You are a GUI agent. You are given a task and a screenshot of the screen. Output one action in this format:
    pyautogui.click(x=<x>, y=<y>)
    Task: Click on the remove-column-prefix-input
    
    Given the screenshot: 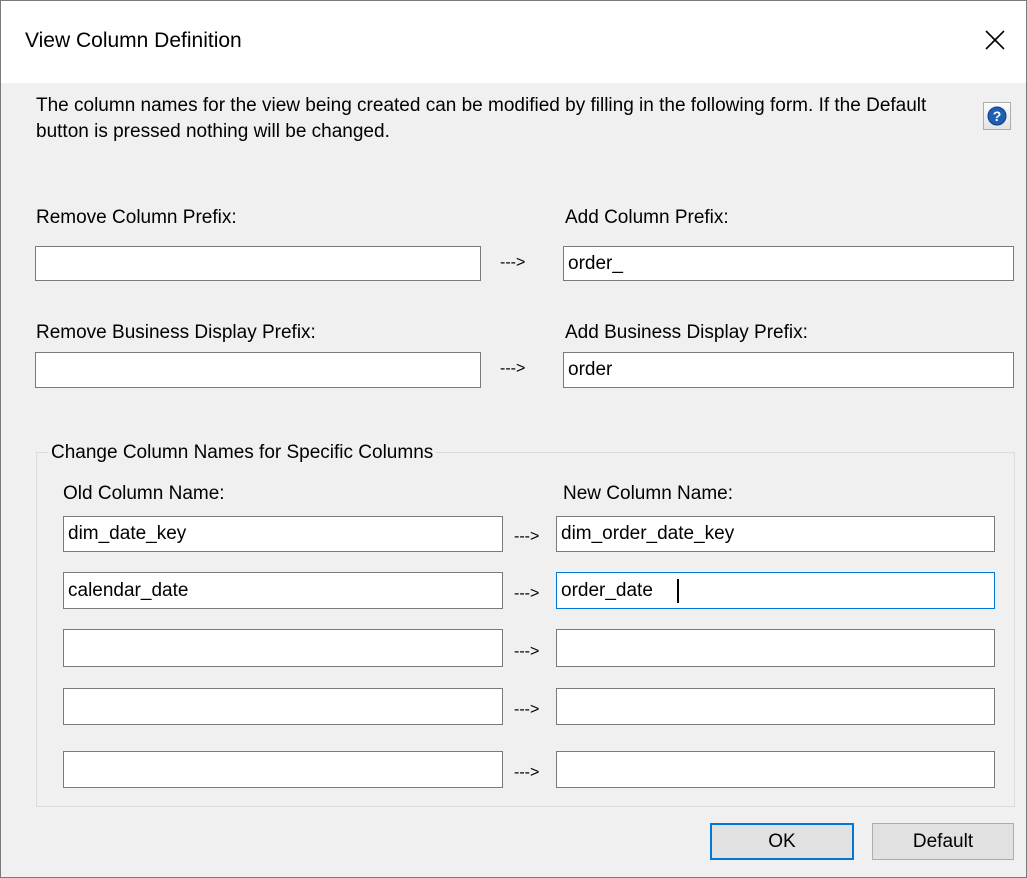 What is the action you would take?
    pyautogui.click(x=258, y=263)
    